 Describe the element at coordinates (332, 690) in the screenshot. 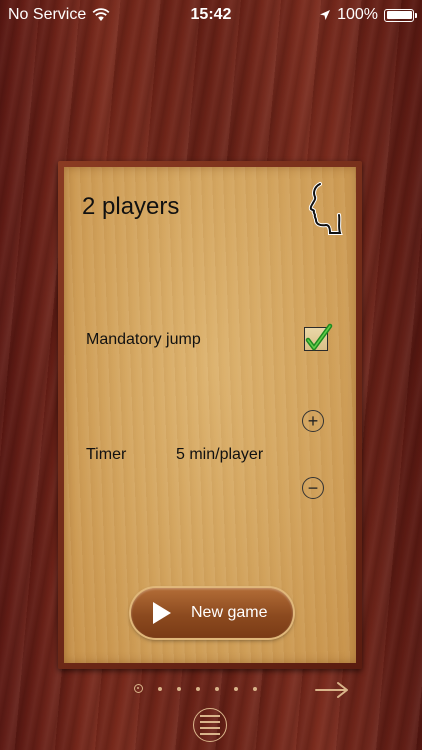

I see `next-arrow-icon` at that location.